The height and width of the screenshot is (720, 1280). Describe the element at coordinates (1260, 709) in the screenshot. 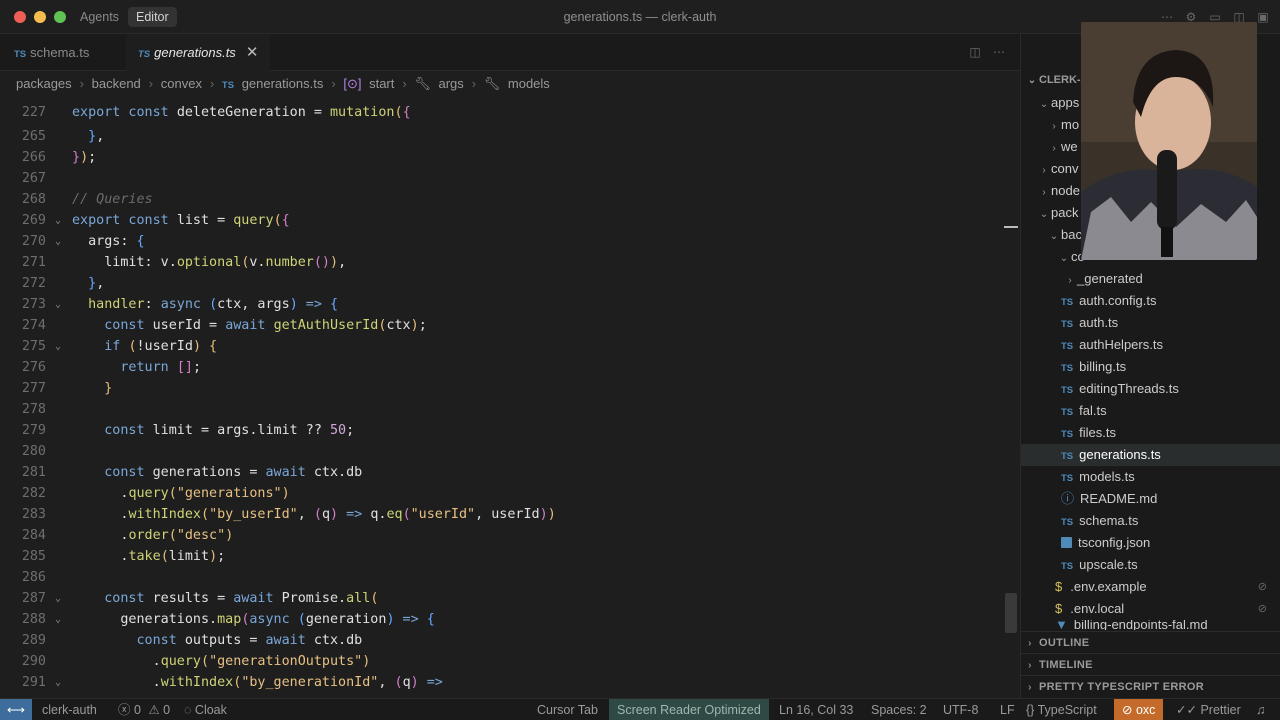

I see `notifications-icon: ♫` at that location.